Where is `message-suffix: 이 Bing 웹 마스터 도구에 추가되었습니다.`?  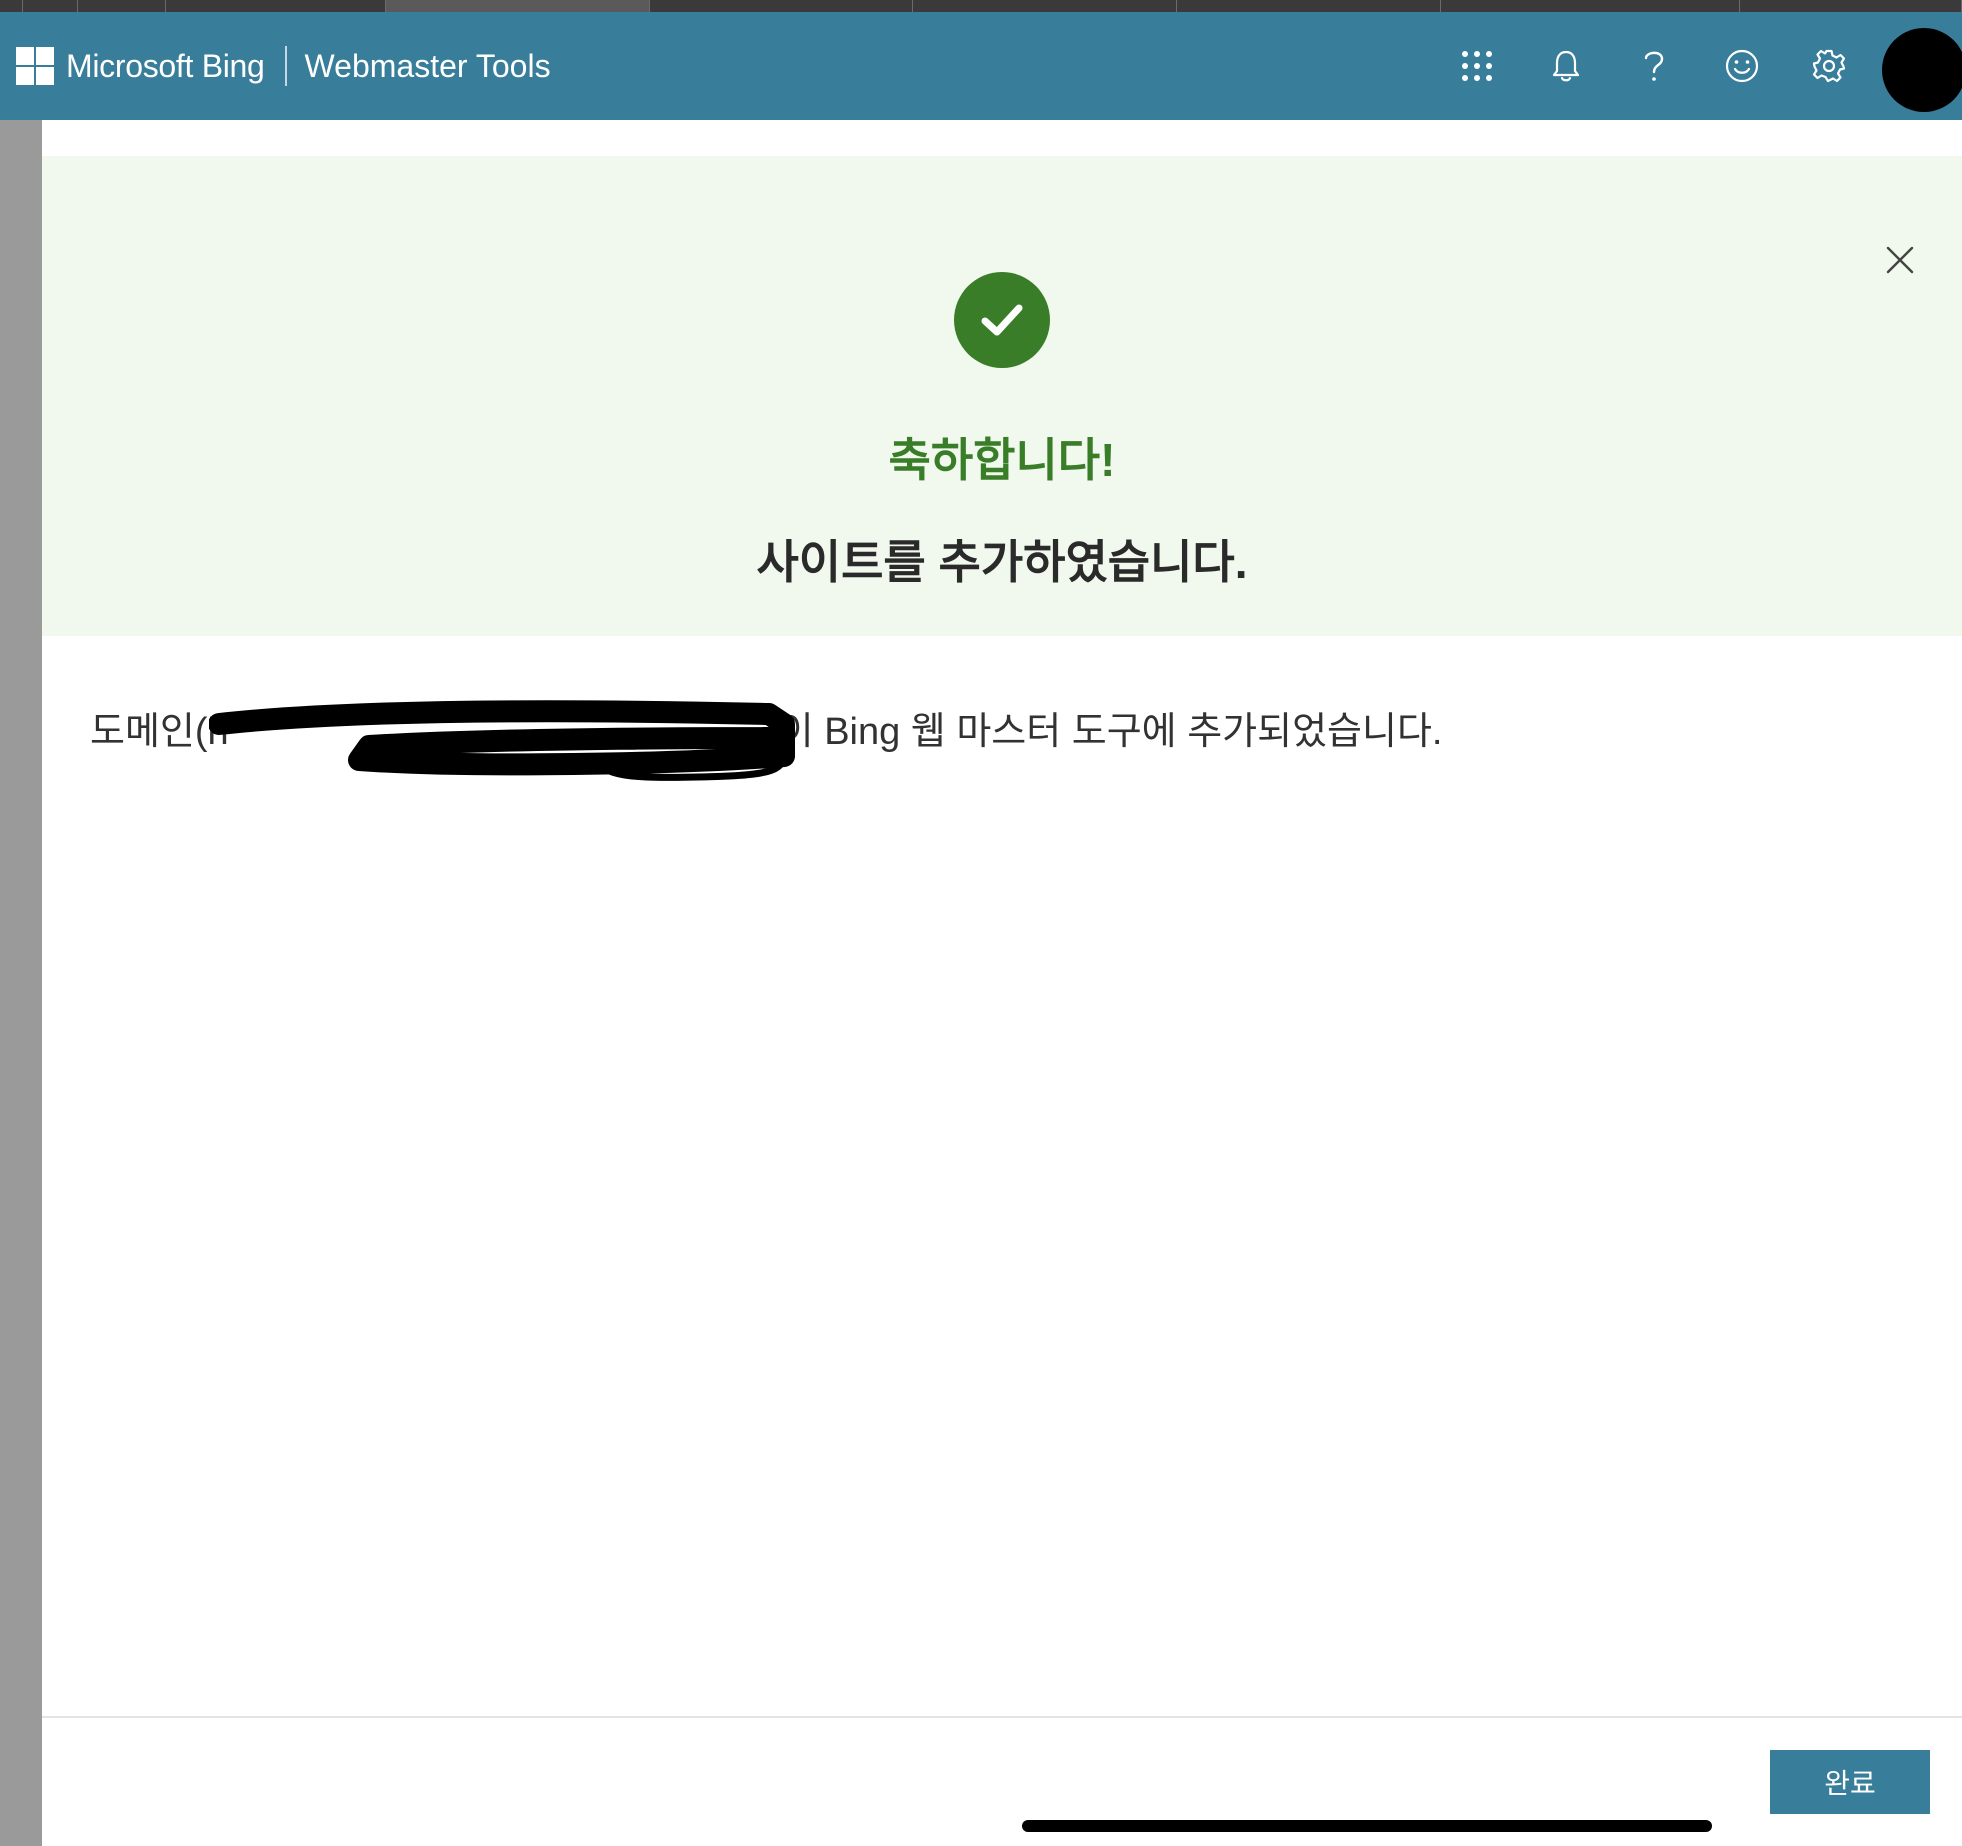
message-suffix: 이 Bing 웹 마스터 도구에 추가되었습니다. is located at coordinates (1110, 732).